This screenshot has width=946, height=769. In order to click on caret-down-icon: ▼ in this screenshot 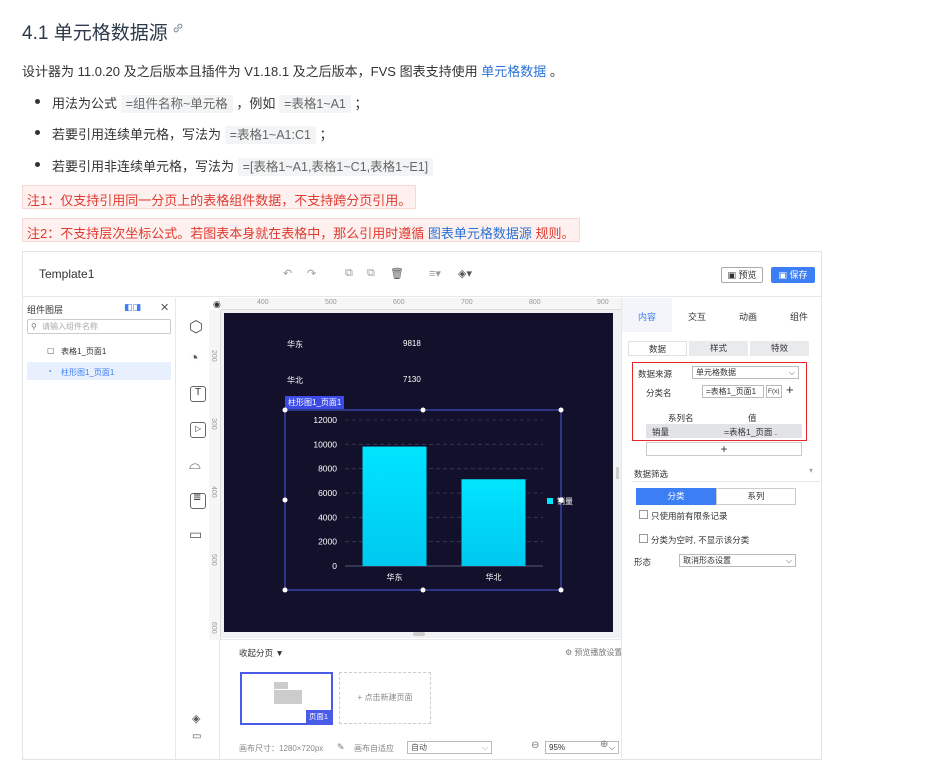, I will do `click(279, 653)`.